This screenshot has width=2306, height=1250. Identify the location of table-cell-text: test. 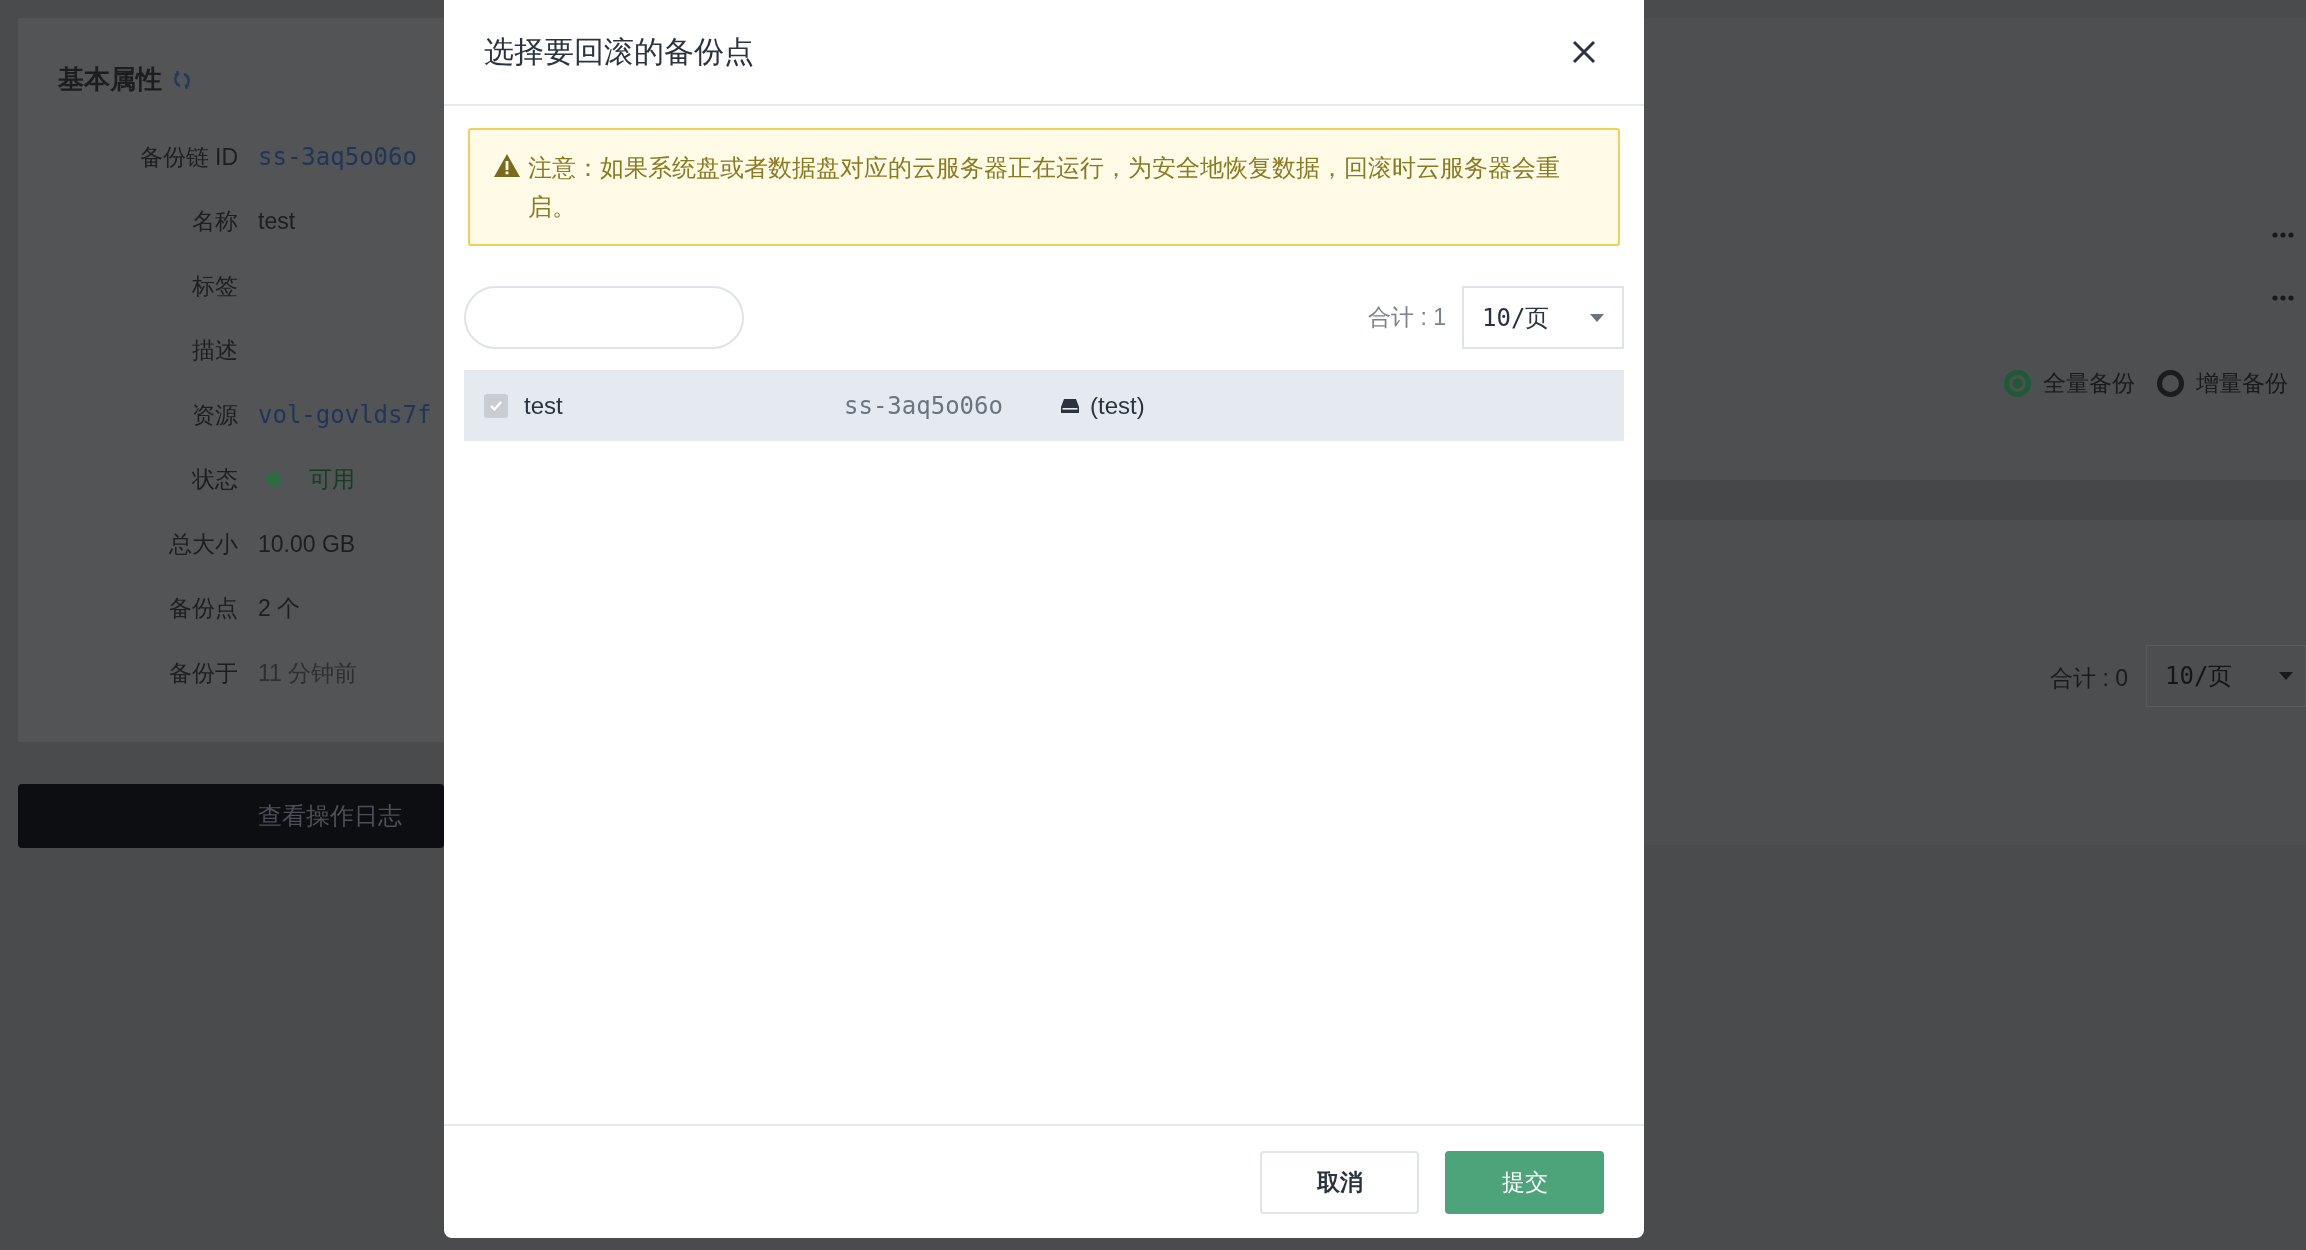
(544, 405).